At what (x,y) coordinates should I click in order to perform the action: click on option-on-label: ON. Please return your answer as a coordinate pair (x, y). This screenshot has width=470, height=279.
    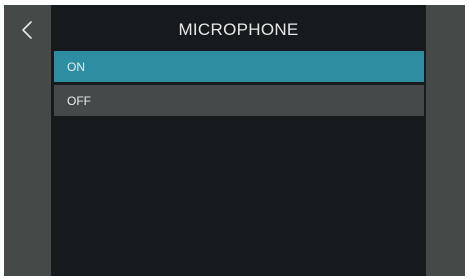
    Looking at the image, I should click on (76, 66).